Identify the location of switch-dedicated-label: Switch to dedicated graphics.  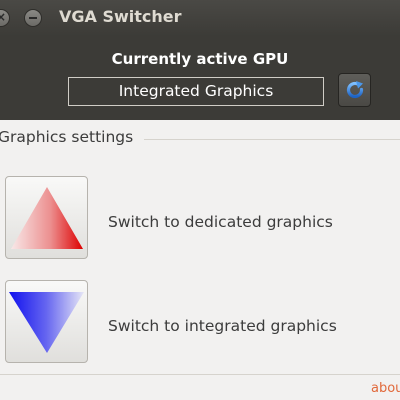
(220, 222).